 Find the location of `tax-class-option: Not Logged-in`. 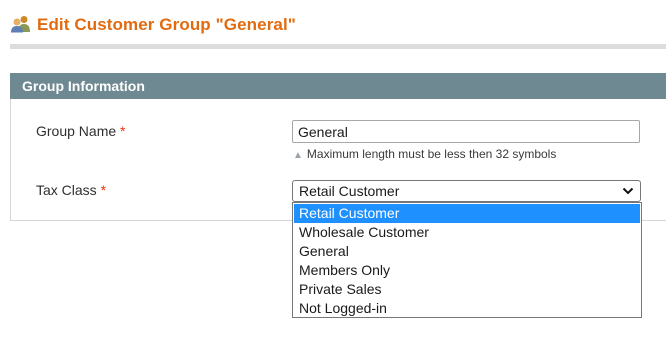

tax-class-option: Not Logged-in is located at coordinates (467, 308).